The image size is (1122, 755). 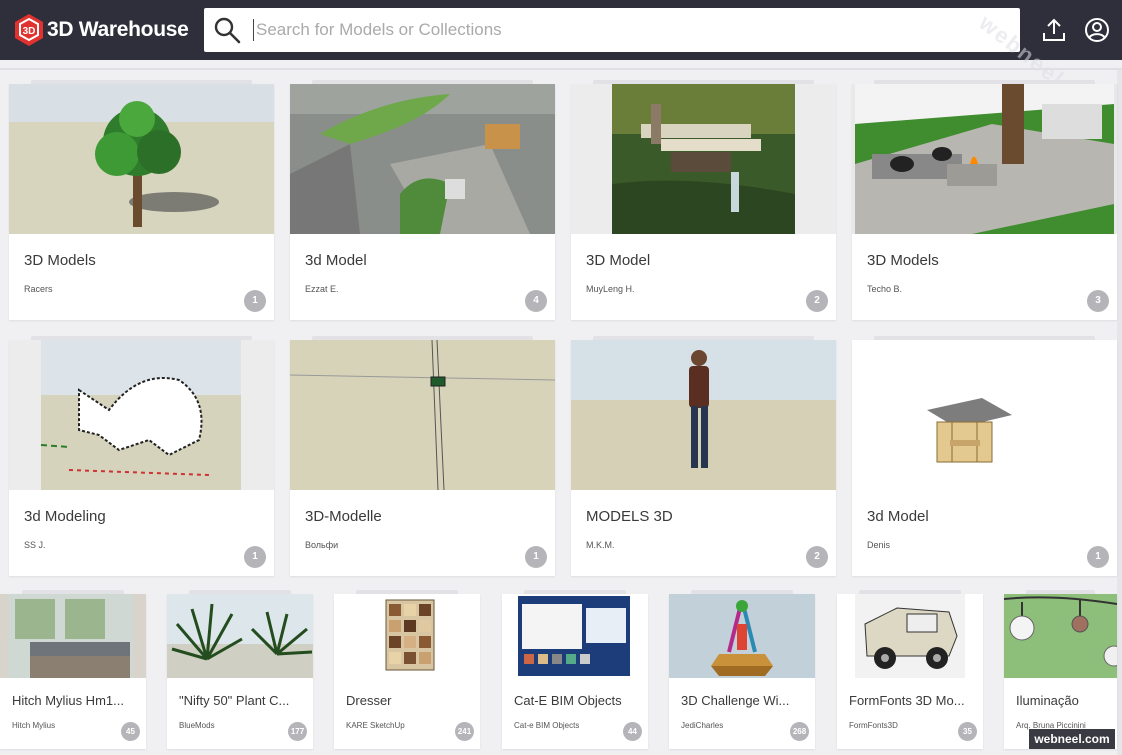 What do you see at coordinates (1097, 30) in the screenshot?
I see `account-icon` at bounding box center [1097, 30].